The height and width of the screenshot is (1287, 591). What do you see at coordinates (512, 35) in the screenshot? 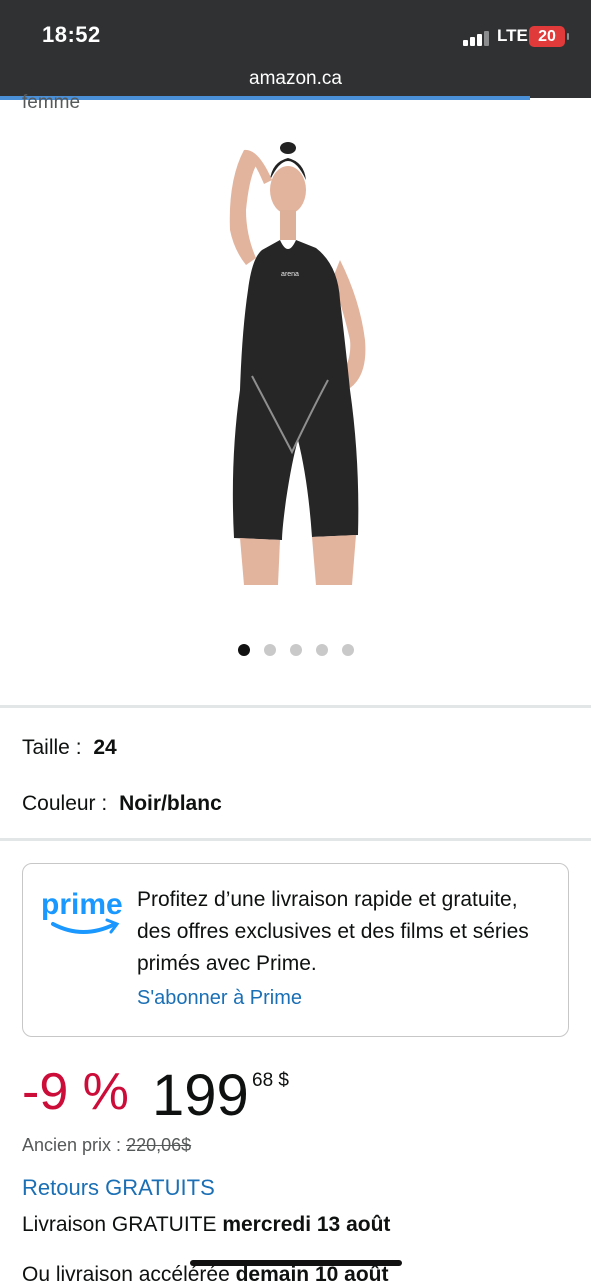
I see `network-label: LTE` at bounding box center [512, 35].